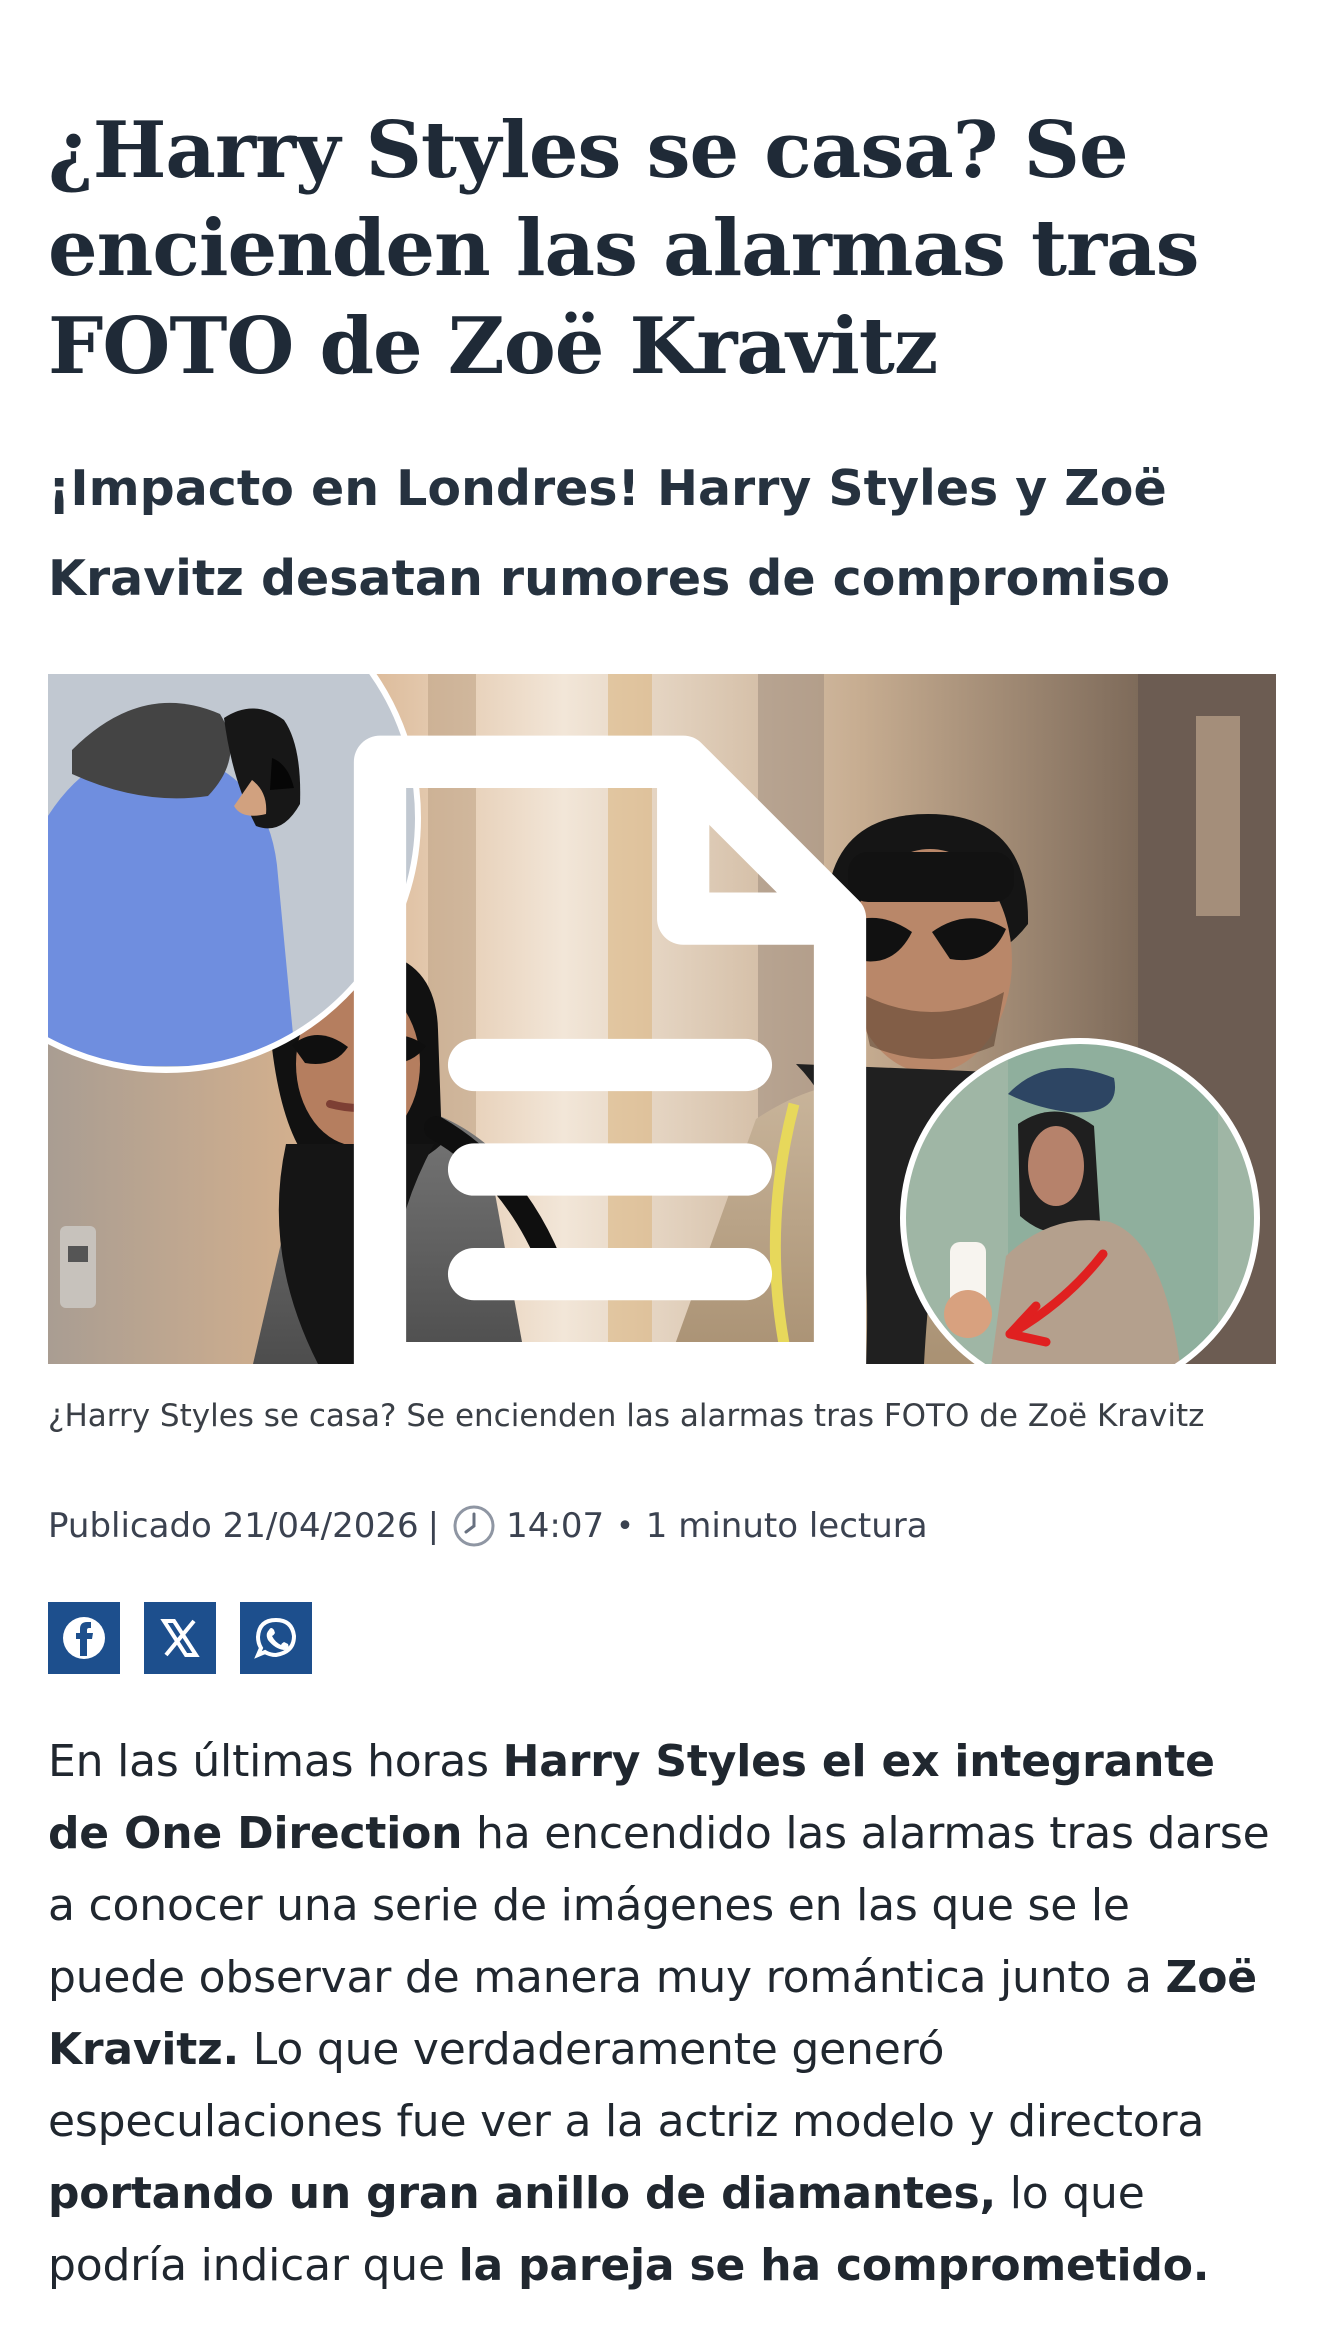 The width and height of the screenshot is (1320, 2346). I want to click on body-bold-text: portando un gran anillo de diamantes,, so click(522, 2193).